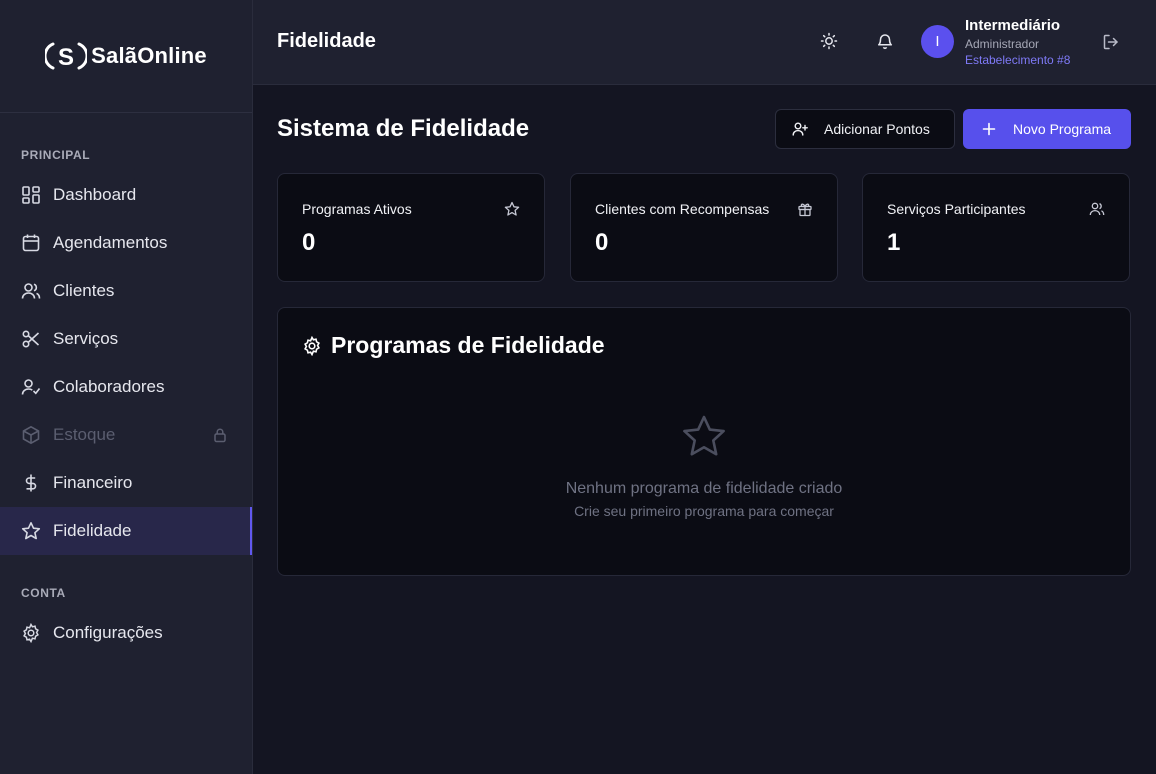 The width and height of the screenshot is (1156, 774). I want to click on nav-section-conta: CONTA, so click(43, 593).